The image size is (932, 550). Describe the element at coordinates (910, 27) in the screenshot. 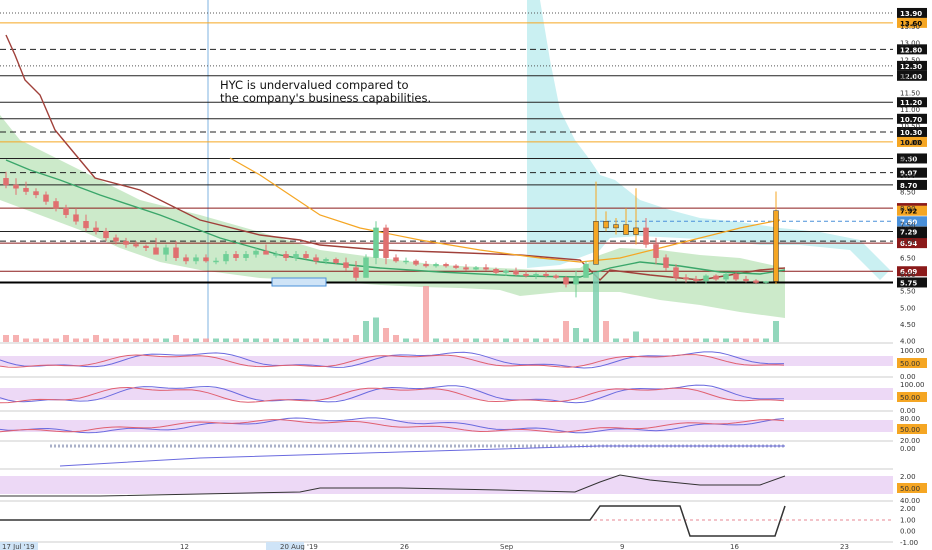

I see `price-tick-0: 13.50` at that location.